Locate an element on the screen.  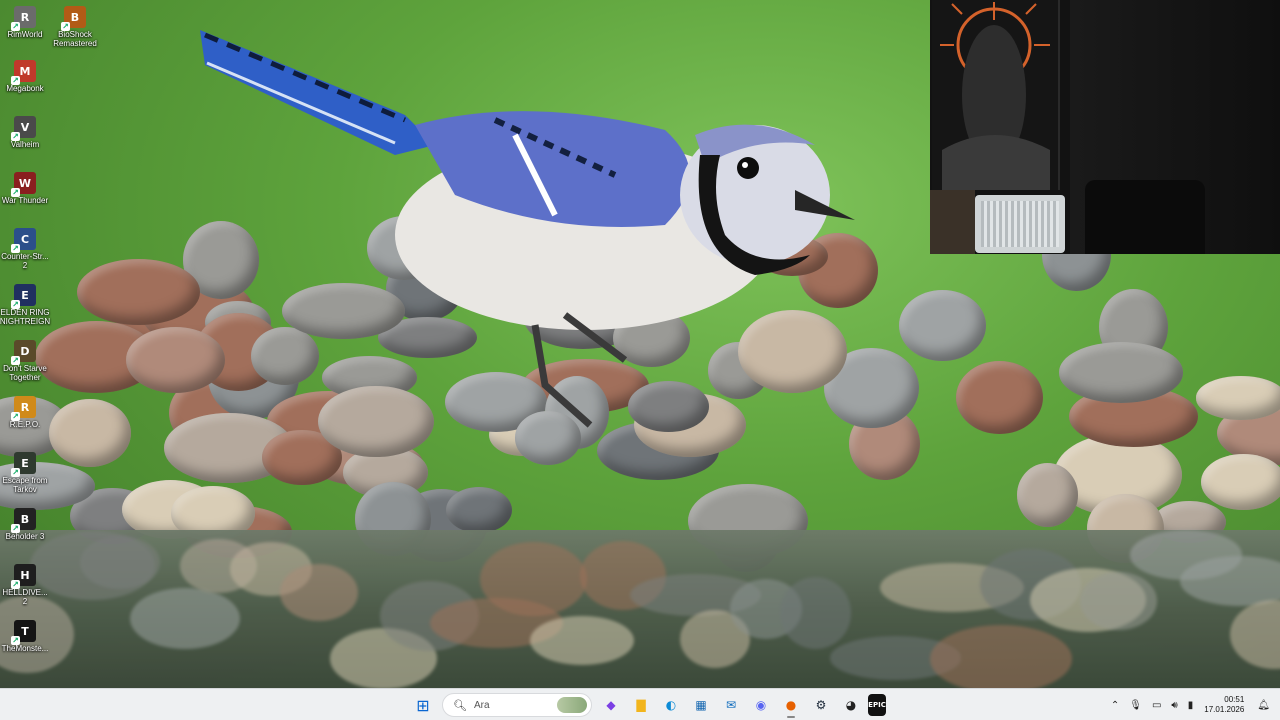
desktop-icon-helldivers: HHELLDIVE... 2 is located at coordinates (26, 585).